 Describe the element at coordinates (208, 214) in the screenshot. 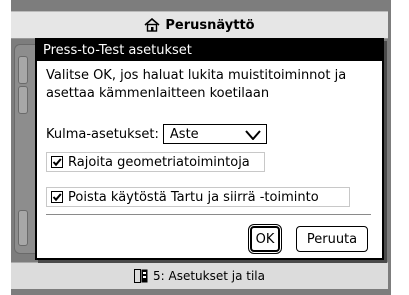

I see `divider` at that location.